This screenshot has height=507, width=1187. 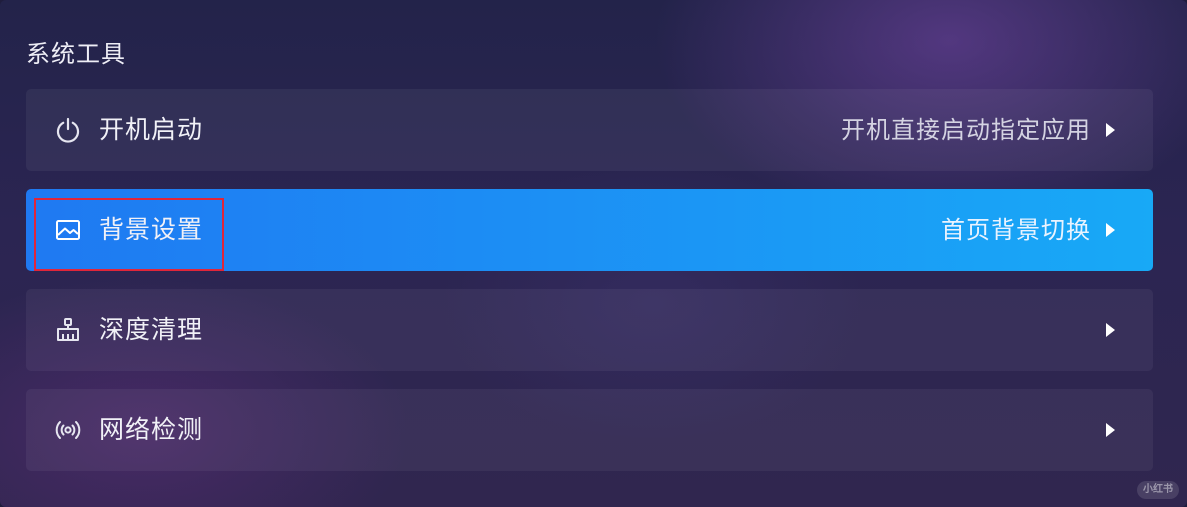 What do you see at coordinates (966, 130) in the screenshot?
I see `menu-item-detail: 开机直接启动指定应用` at bounding box center [966, 130].